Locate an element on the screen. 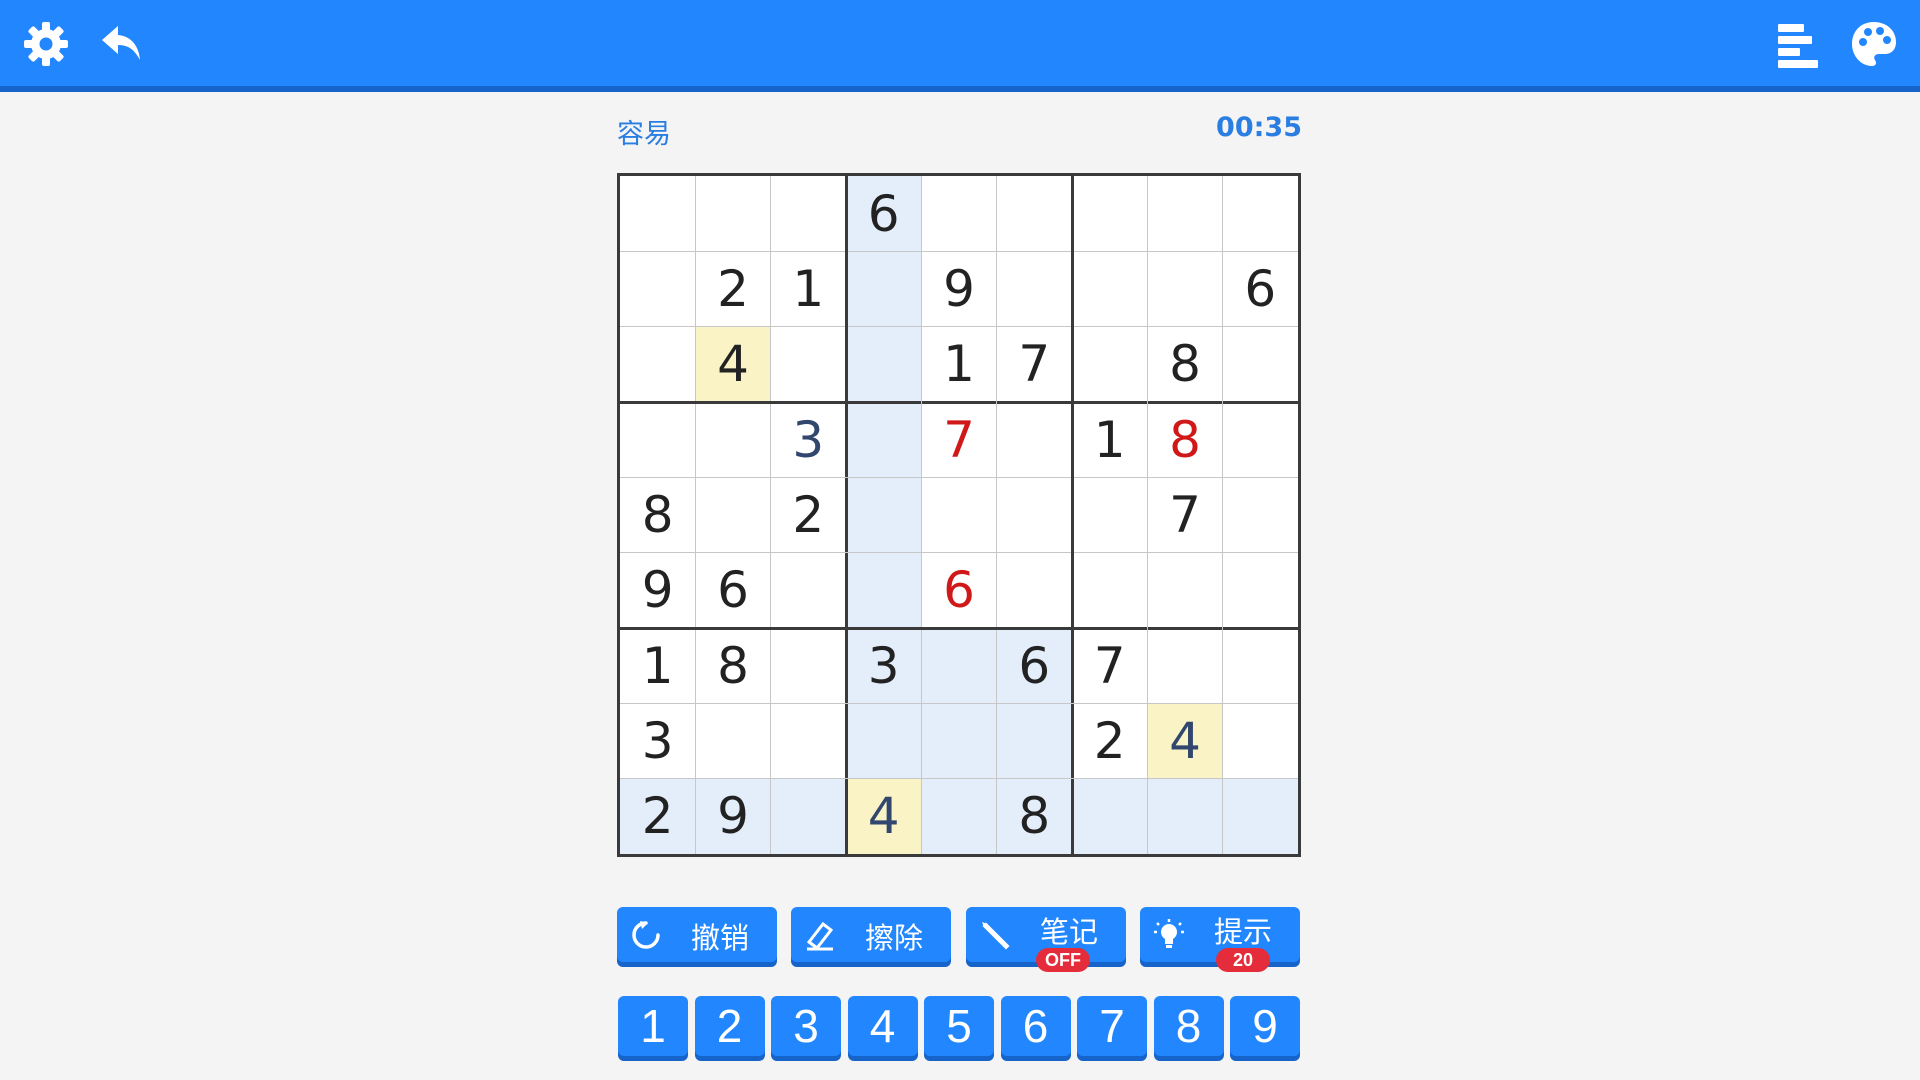 The height and width of the screenshot is (1080, 1920). sudoku-cell-r4c1 is located at coordinates (657, 439).